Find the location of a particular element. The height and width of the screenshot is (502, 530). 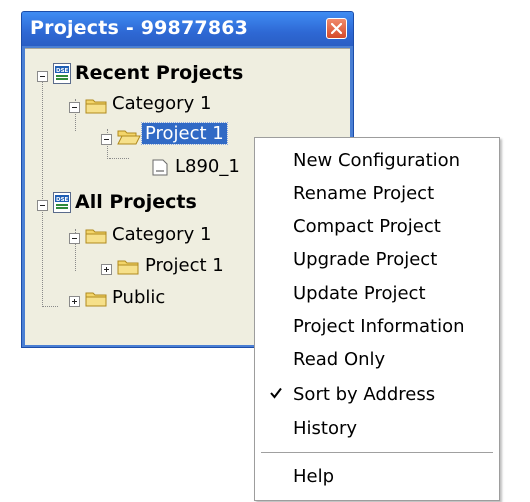

title-bar: Projects - 99877863 is located at coordinates (187, 29).